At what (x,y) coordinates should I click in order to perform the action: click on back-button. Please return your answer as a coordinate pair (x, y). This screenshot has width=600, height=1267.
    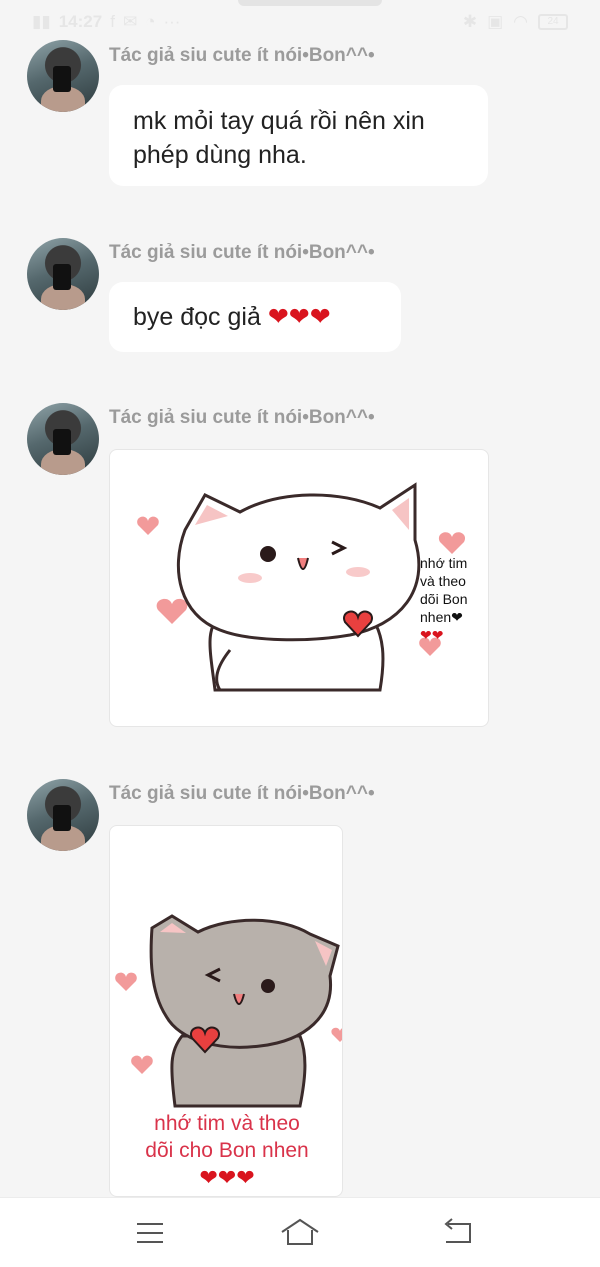
    Looking at the image, I should click on (458, 1233).